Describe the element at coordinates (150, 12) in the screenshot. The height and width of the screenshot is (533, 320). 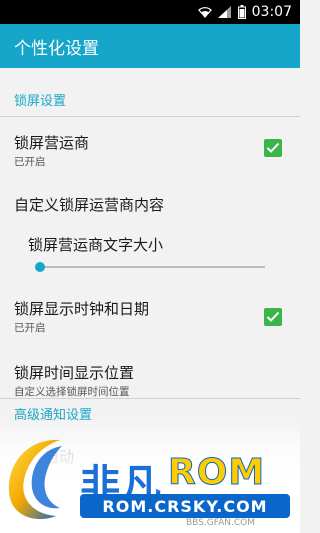
I see `status-bar: 03:07` at that location.